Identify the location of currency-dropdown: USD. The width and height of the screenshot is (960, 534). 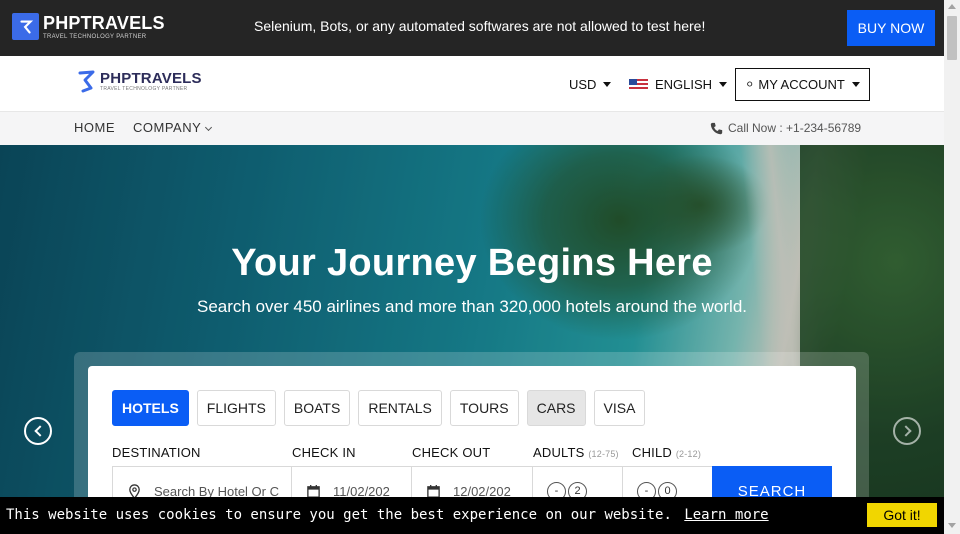
(590, 84).